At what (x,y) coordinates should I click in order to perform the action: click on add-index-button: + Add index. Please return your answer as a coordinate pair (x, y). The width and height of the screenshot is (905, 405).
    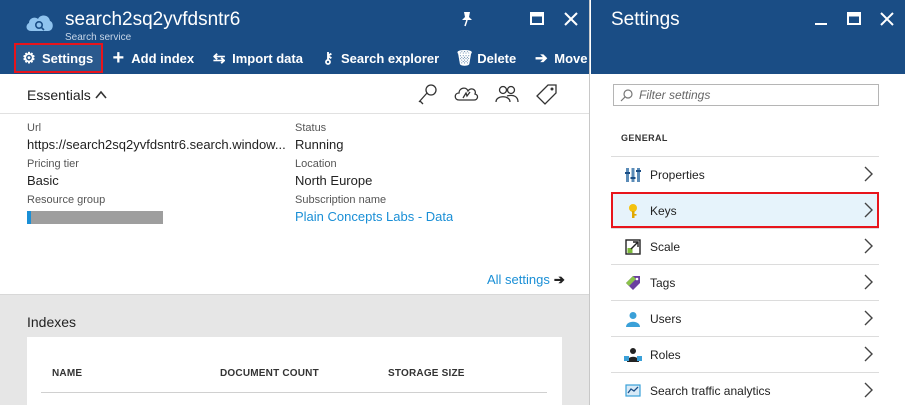
    Looking at the image, I should click on (153, 58).